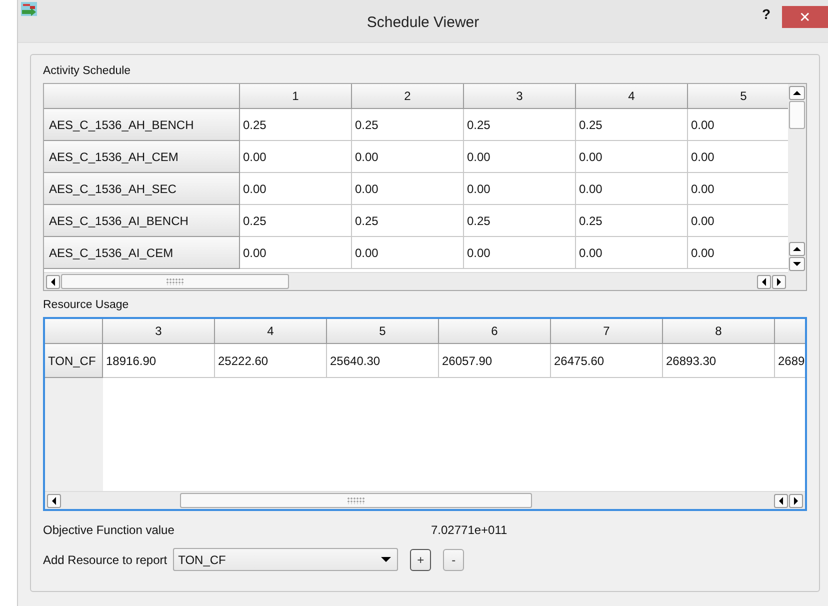 Image resolution: width=828 pixels, height=606 pixels. What do you see at coordinates (423, 22) in the screenshot?
I see `window-title: Schedule Viewer` at bounding box center [423, 22].